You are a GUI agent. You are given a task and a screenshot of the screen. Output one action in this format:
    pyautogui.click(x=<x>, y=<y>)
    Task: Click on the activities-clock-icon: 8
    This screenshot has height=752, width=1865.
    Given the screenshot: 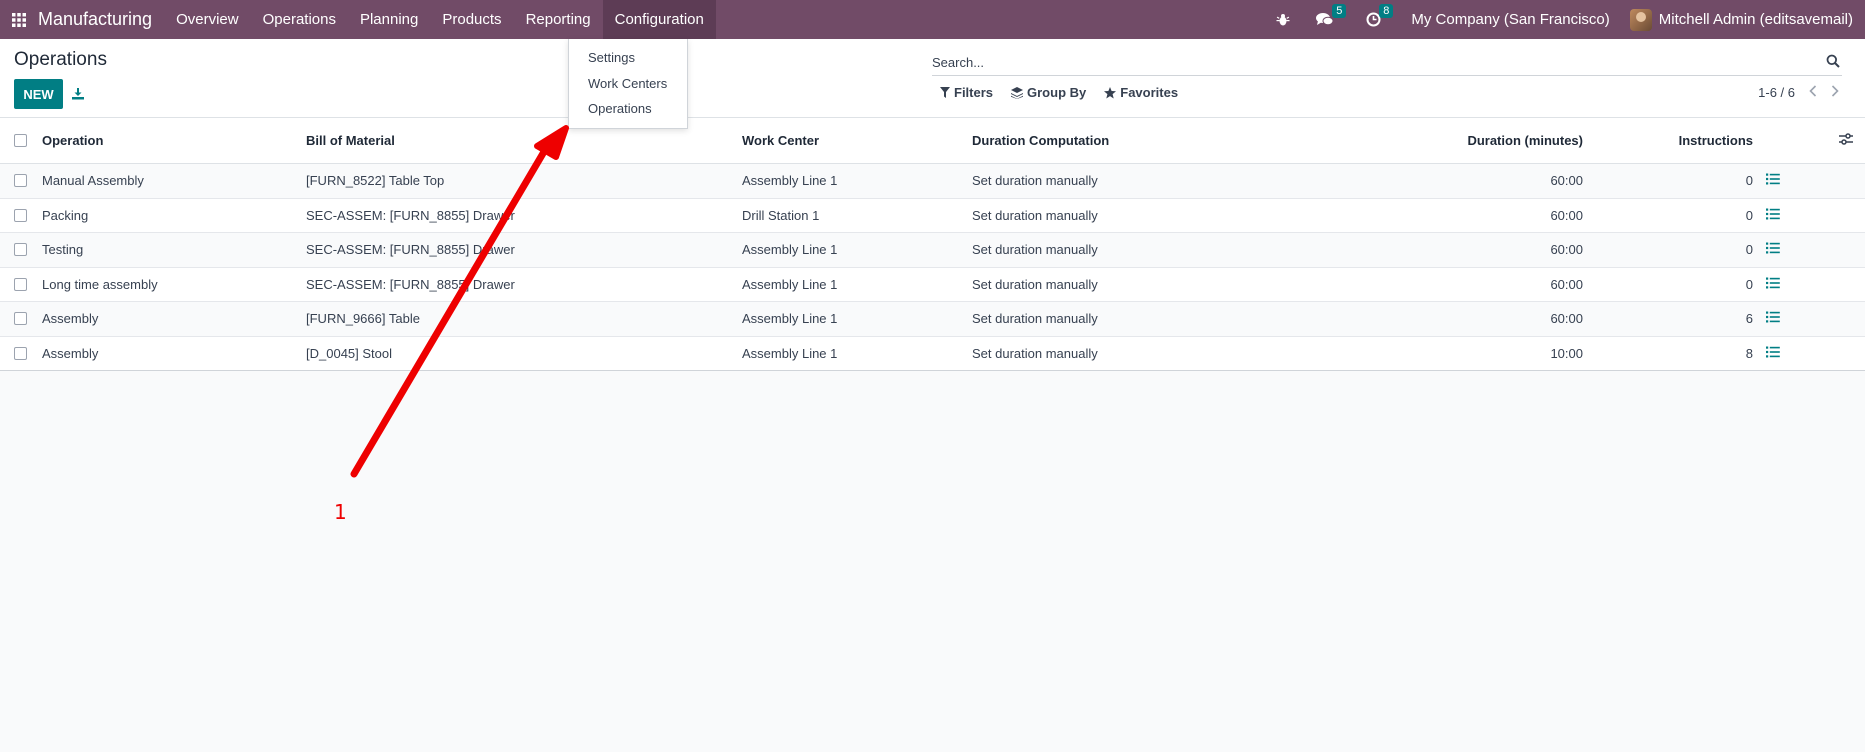 What is the action you would take?
    pyautogui.click(x=1380, y=15)
    